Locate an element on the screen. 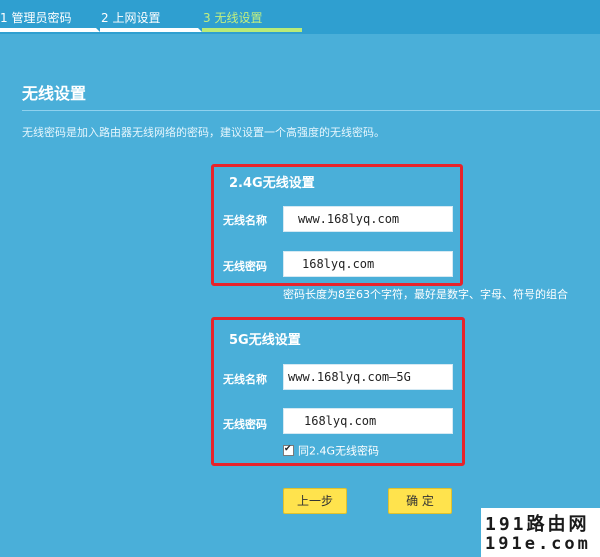 The height and width of the screenshot is (557, 600). band-24g-ssid-input: www.168lyq.com is located at coordinates (368, 219).